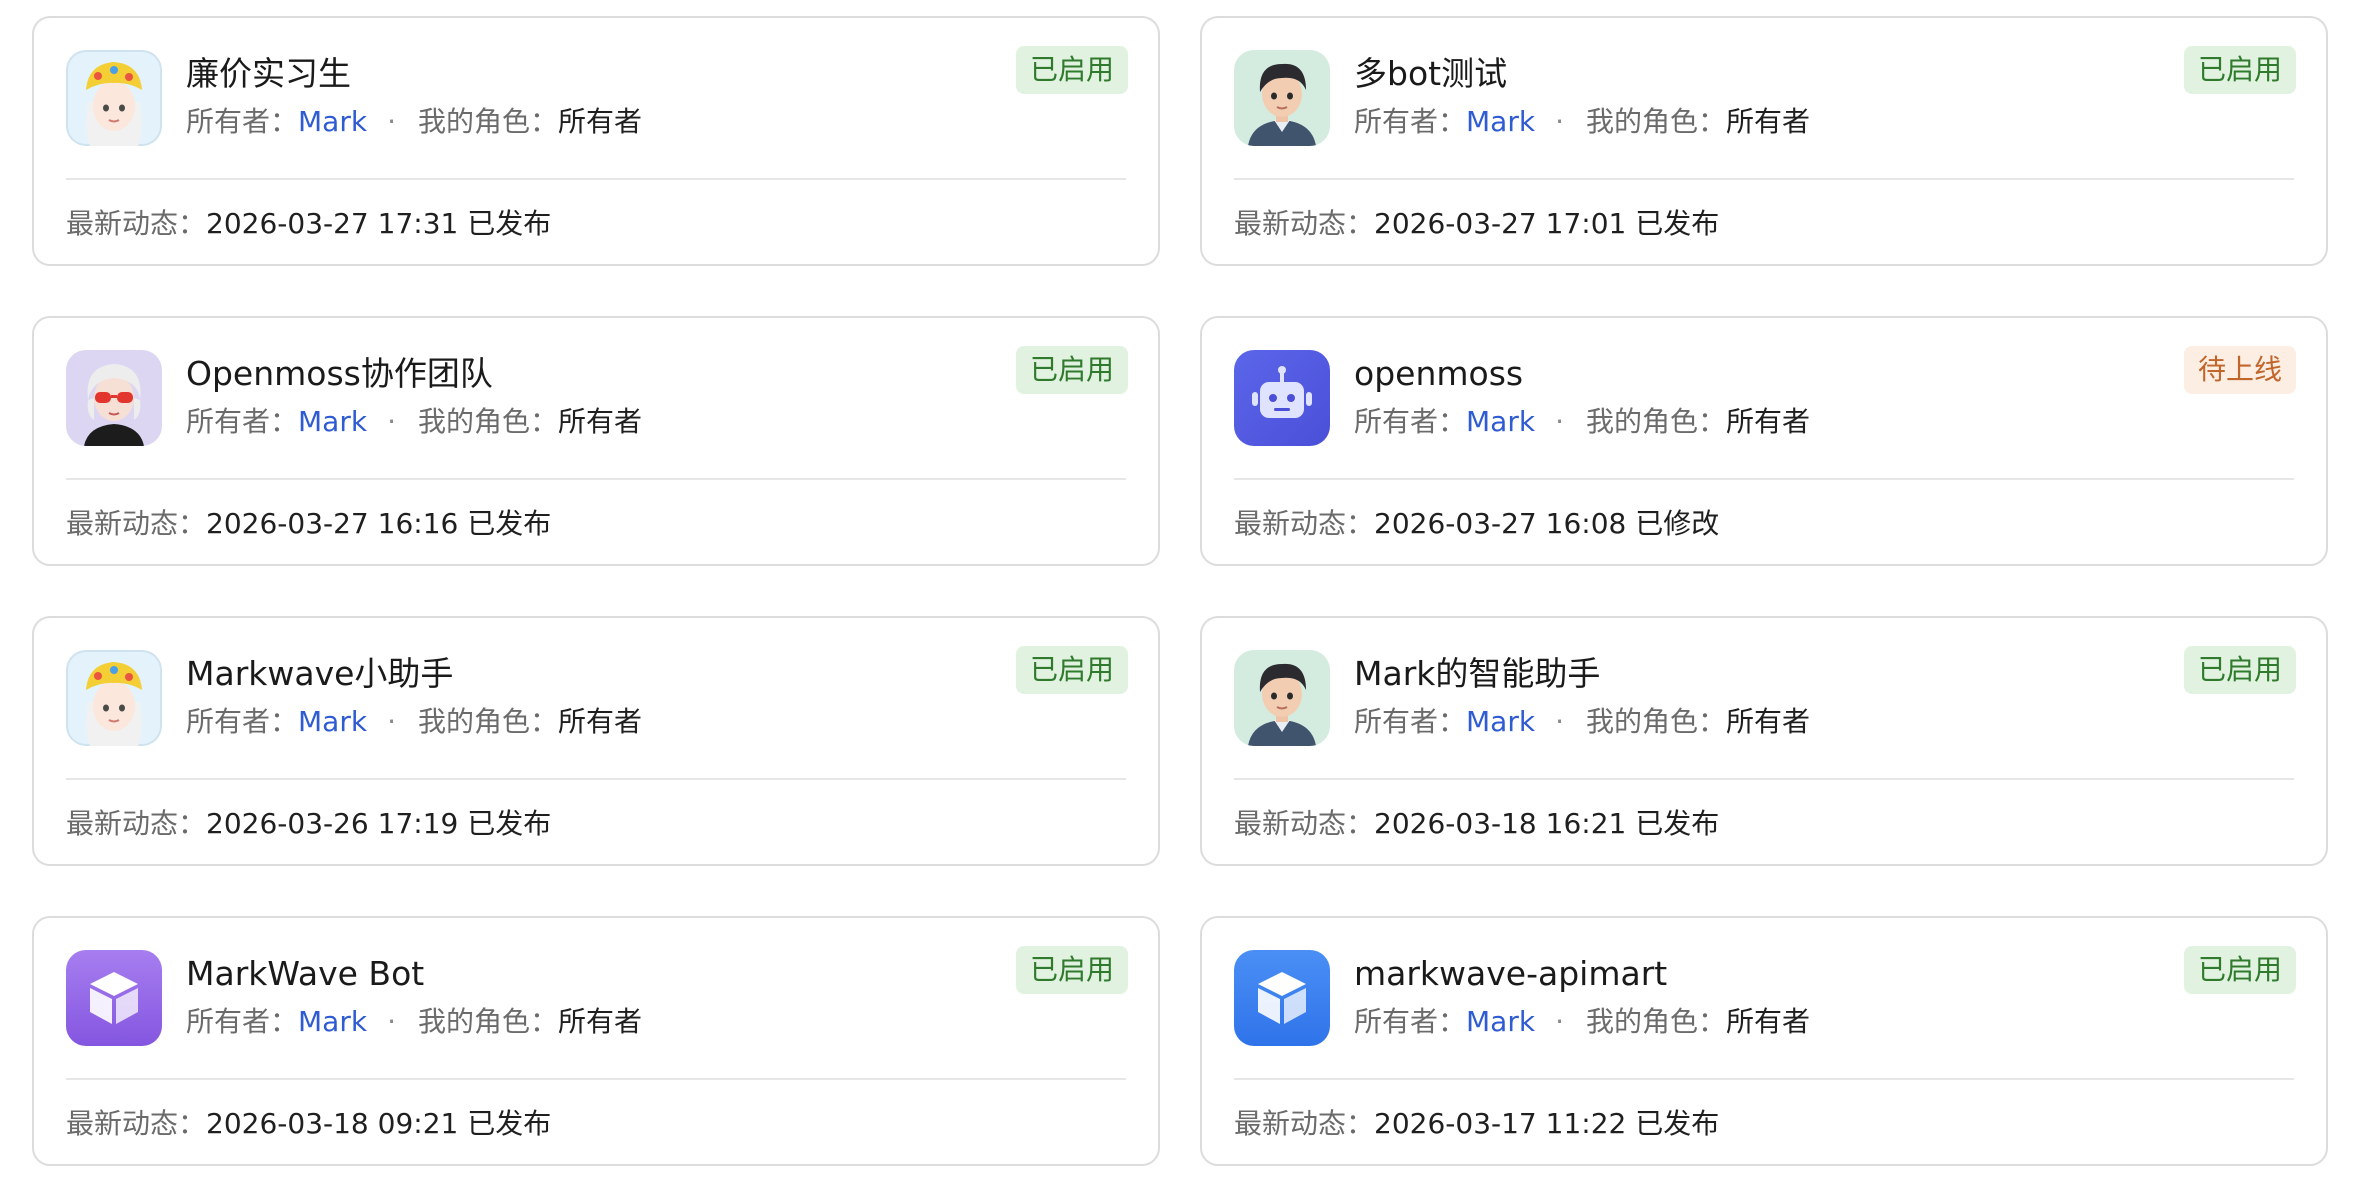 The width and height of the screenshot is (2360, 1198). I want to click on latest-activity: 最新动态：2026-03-26 17:19 已发布, so click(308, 824).